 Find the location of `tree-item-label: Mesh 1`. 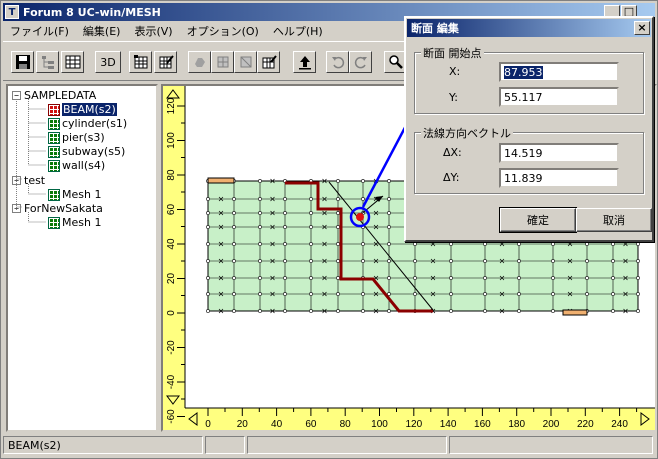

tree-item-label: Mesh 1 is located at coordinates (82, 194).